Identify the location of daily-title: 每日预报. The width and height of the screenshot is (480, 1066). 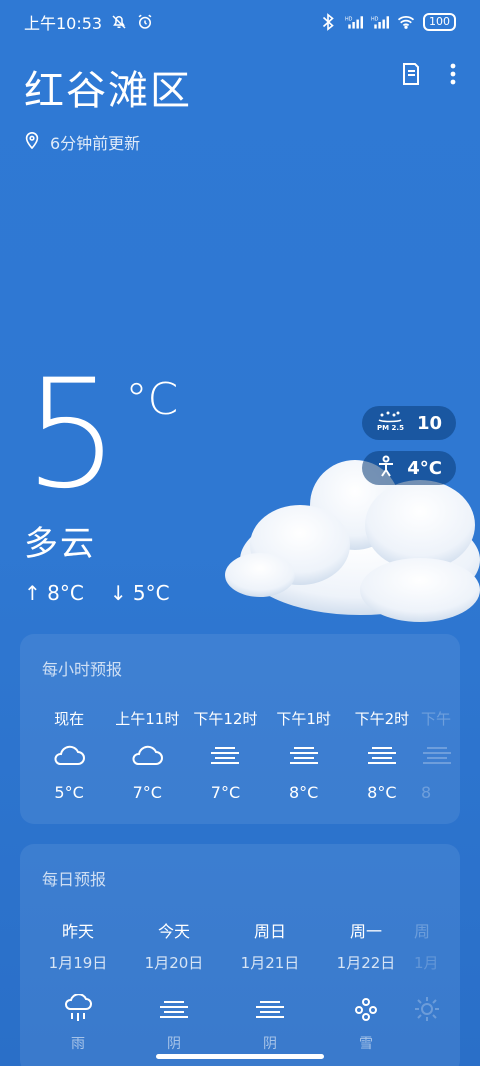
(74, 879).